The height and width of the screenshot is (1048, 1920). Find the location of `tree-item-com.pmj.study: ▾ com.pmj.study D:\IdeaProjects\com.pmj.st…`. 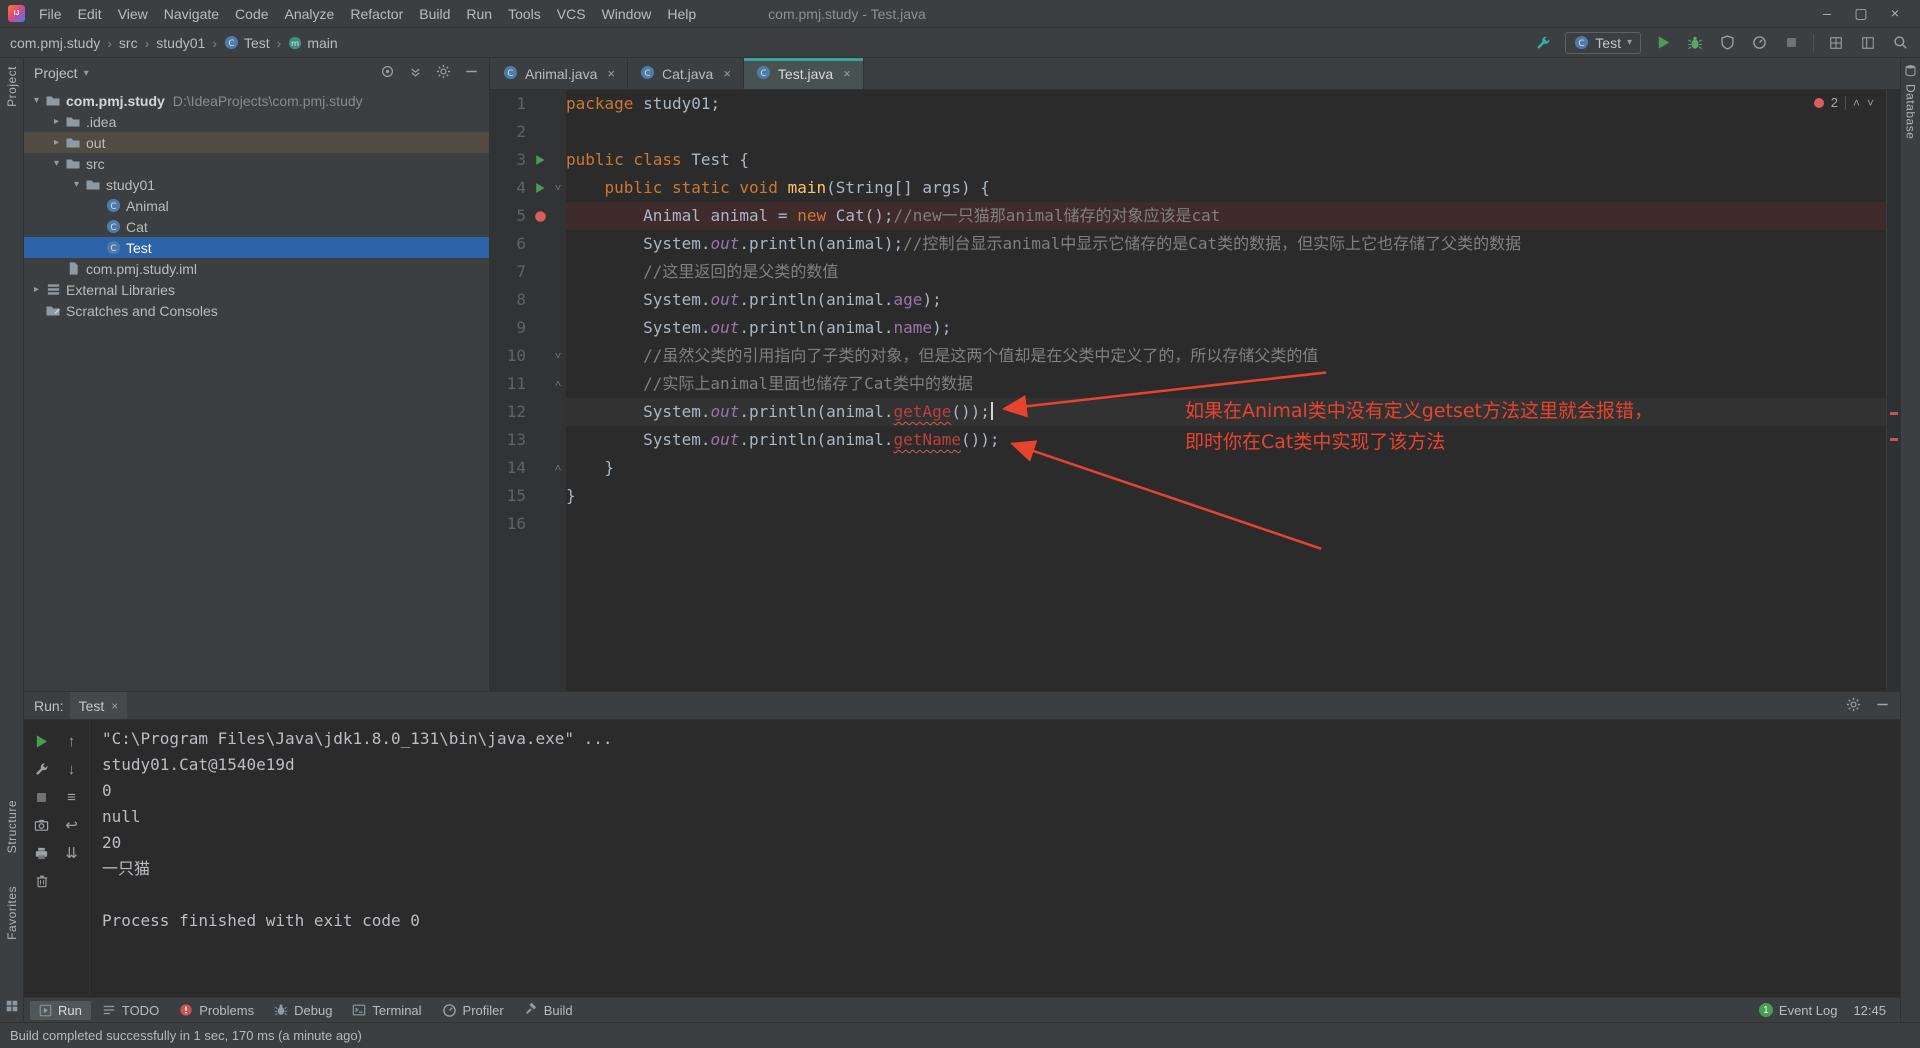

tree-item-com.pmj.study: ▾ com.pmj.study D:\IdeaProjects\com.pmj.st… is located at coordinates (256, 100).